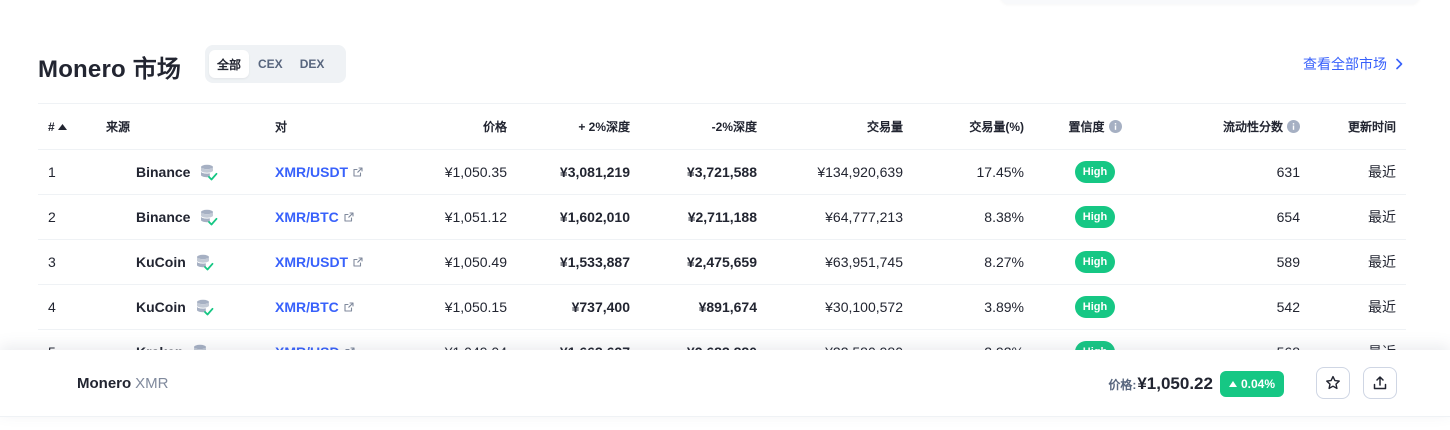 Image resolution: width=1450 pixels, height=430 pixels. I want to click on col-volume-pct: 交易量(%), so click(973, 127).